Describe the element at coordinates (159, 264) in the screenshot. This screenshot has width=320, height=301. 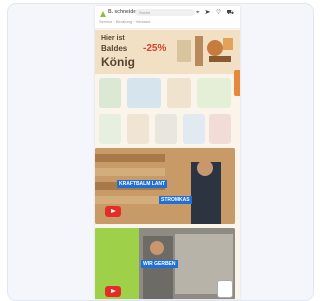
I see `video-label-2: WIR GERBEN` at that location.